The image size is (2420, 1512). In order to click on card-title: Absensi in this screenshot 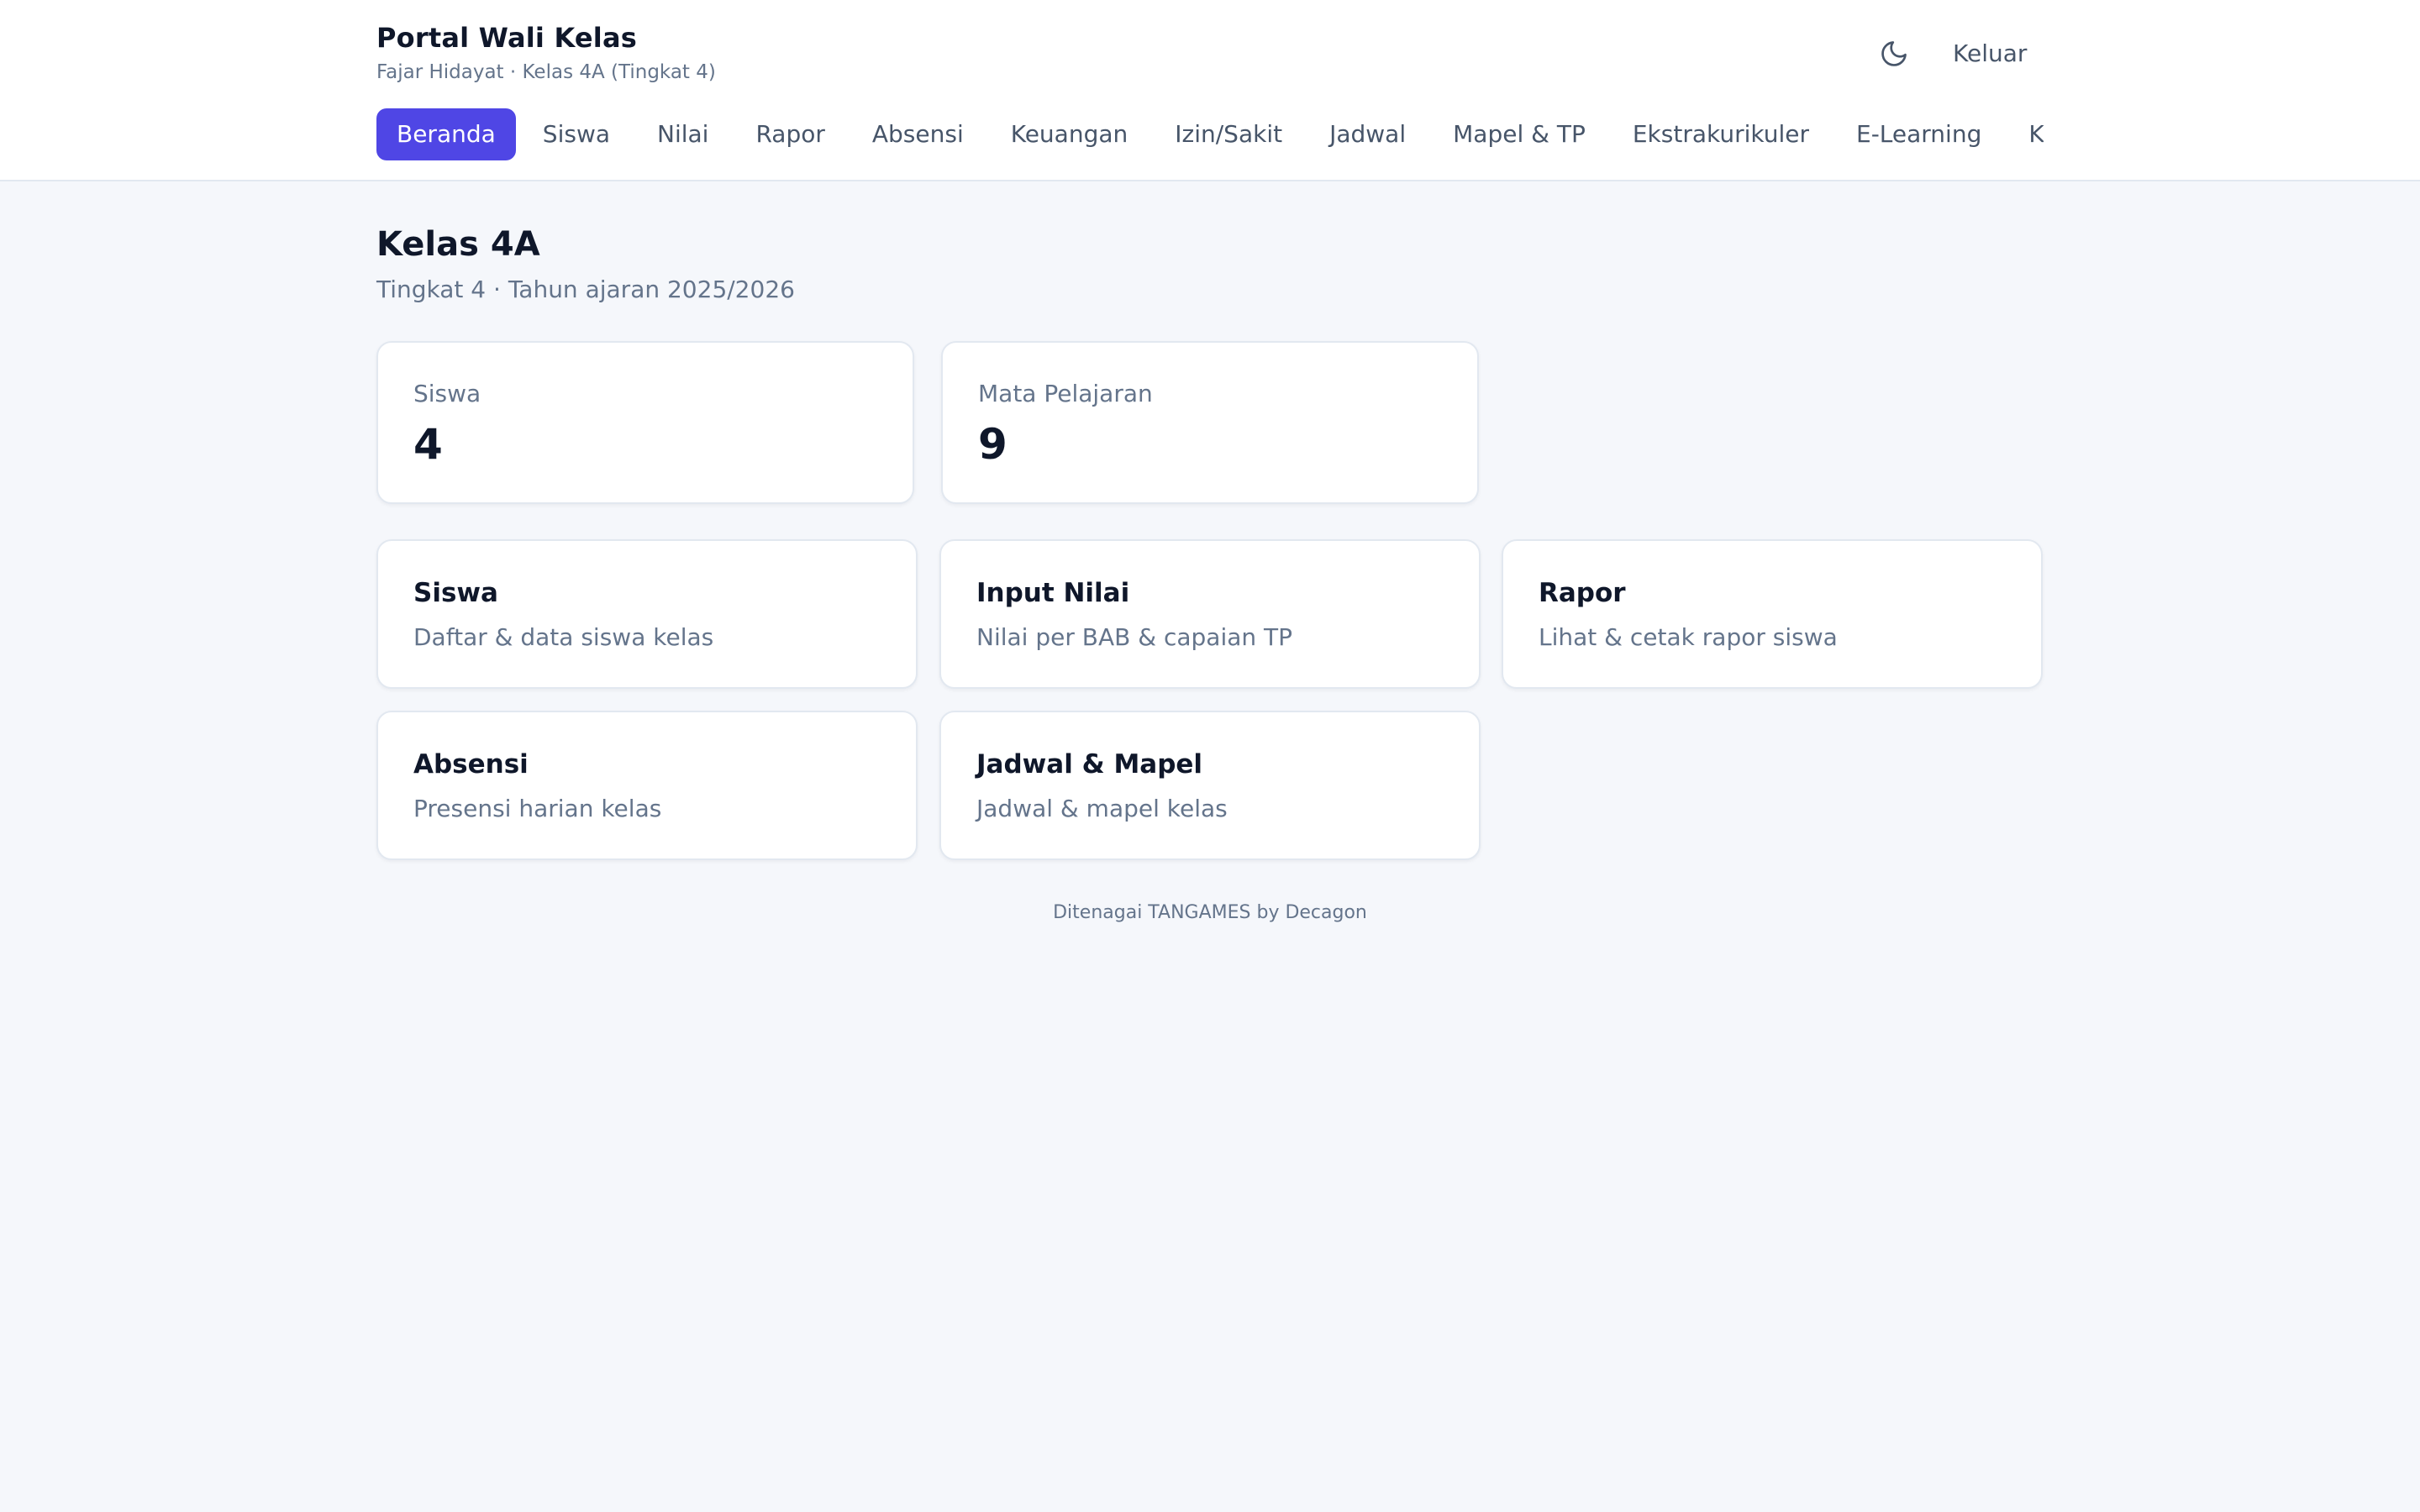, I will do `click(471, 764)`.